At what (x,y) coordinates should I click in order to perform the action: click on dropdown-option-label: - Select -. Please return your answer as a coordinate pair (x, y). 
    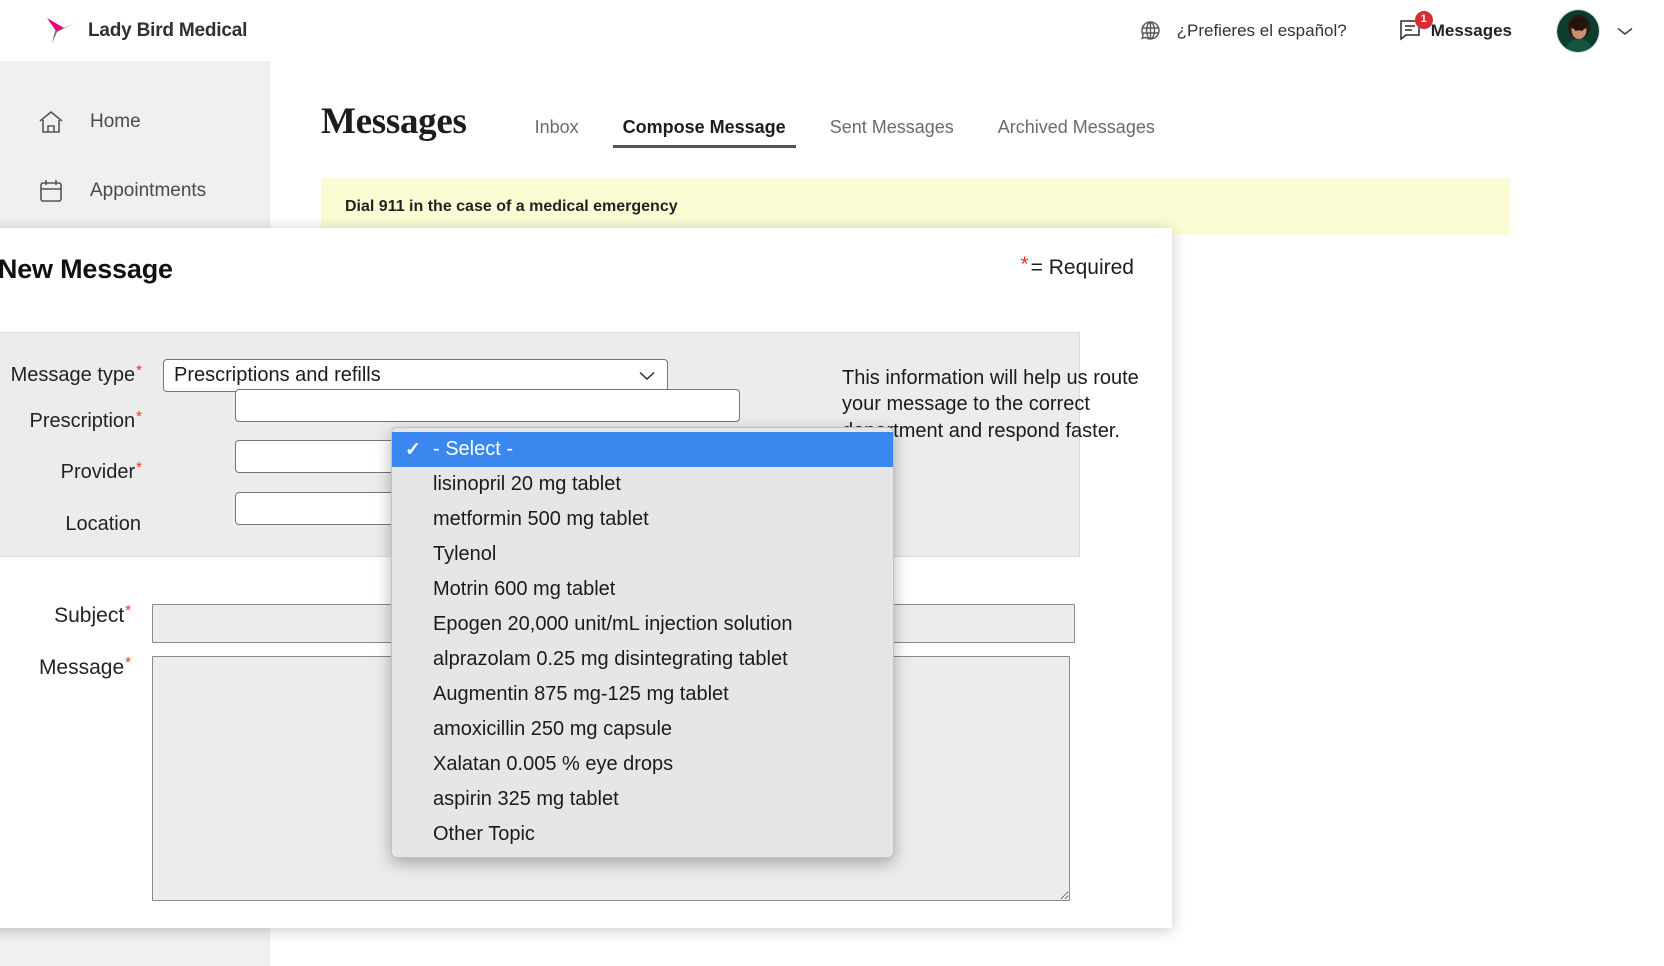
    Looking at the image, I should click on (473, 449).